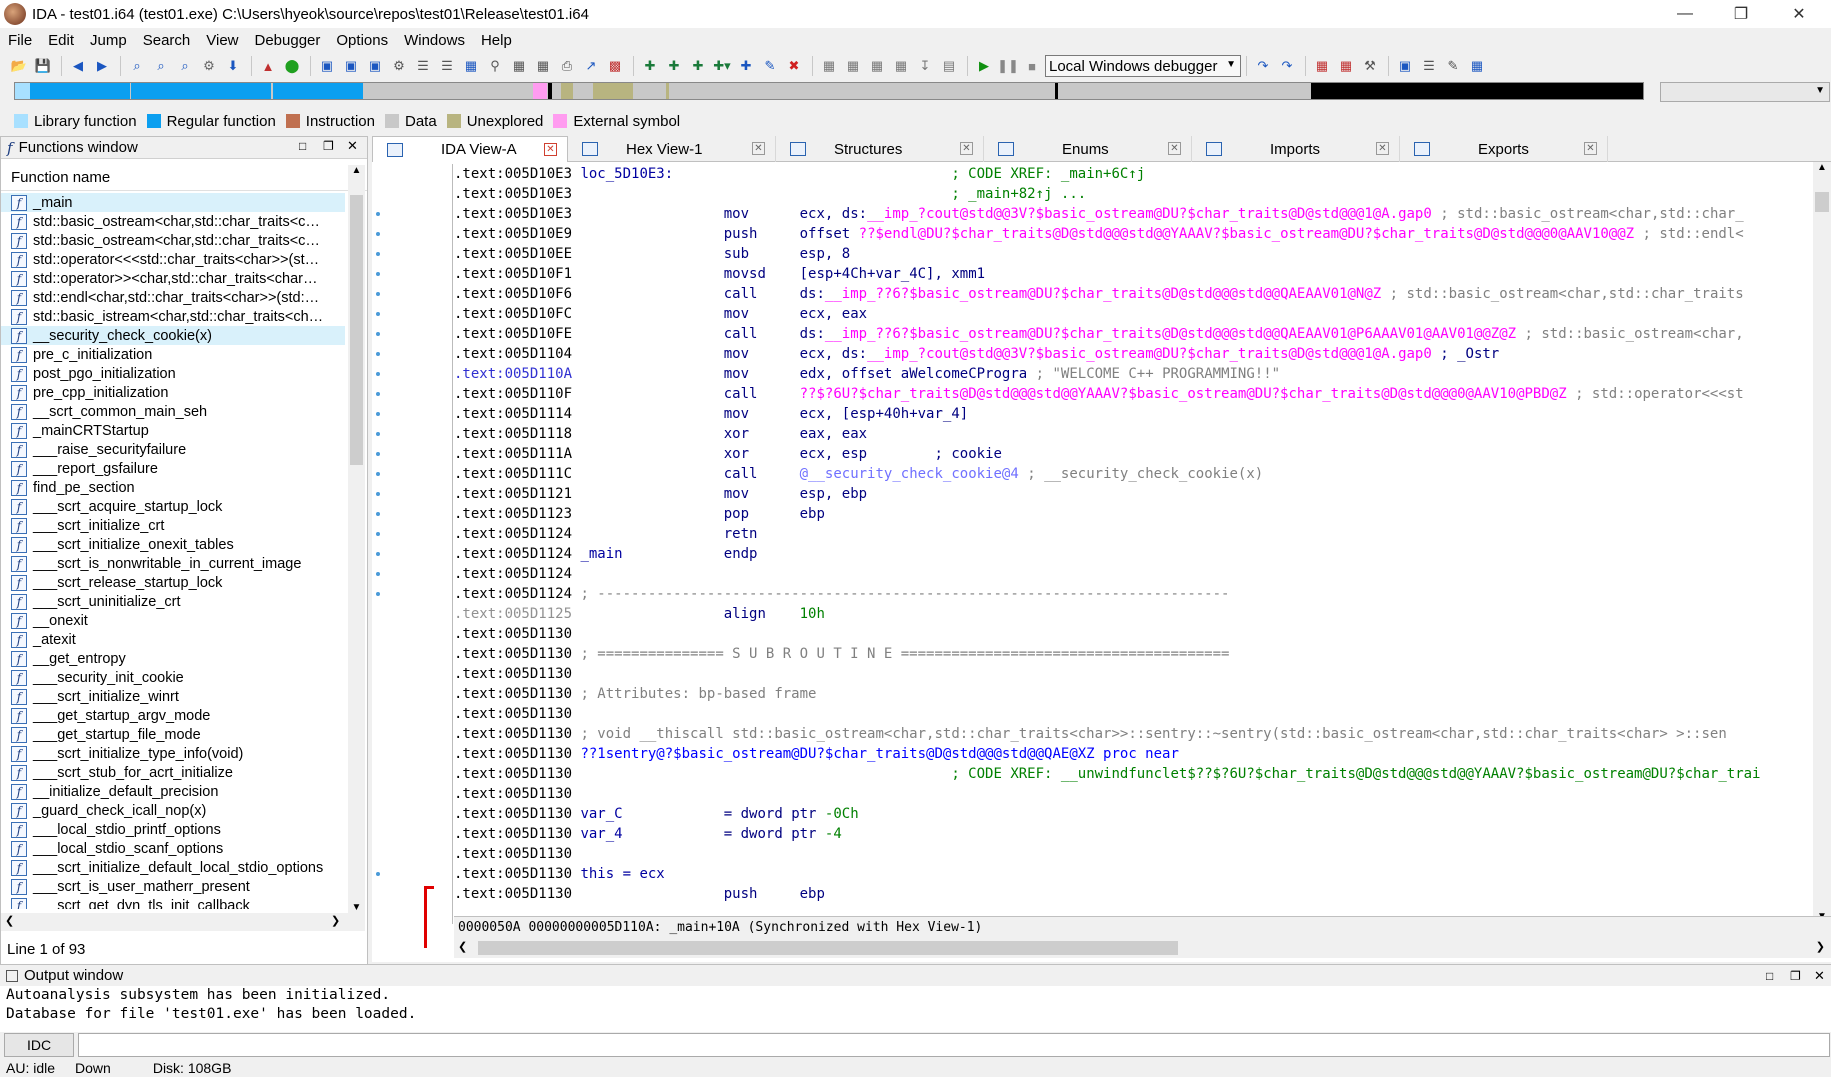 The image size is (1831, 1077). Describe the element at coordinates (233, 66) in the screenshot. I see `down-arrow-icon: ⬇` at that location.